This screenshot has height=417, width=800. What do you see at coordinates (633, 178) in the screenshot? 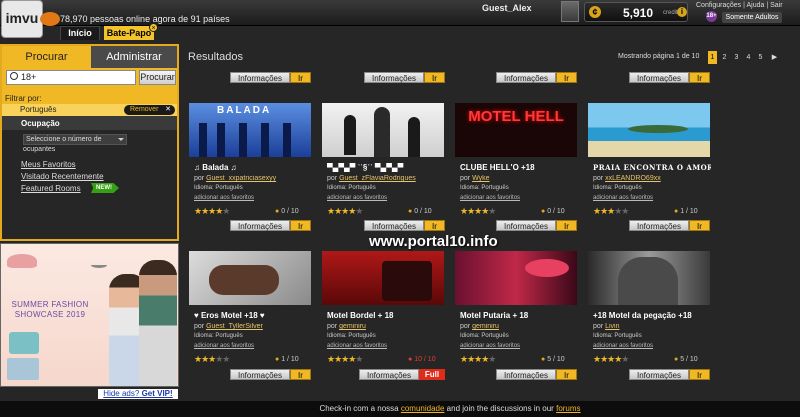
I see `owner-link: xxLEANDRO69xx` at bounding box center [633, 178].